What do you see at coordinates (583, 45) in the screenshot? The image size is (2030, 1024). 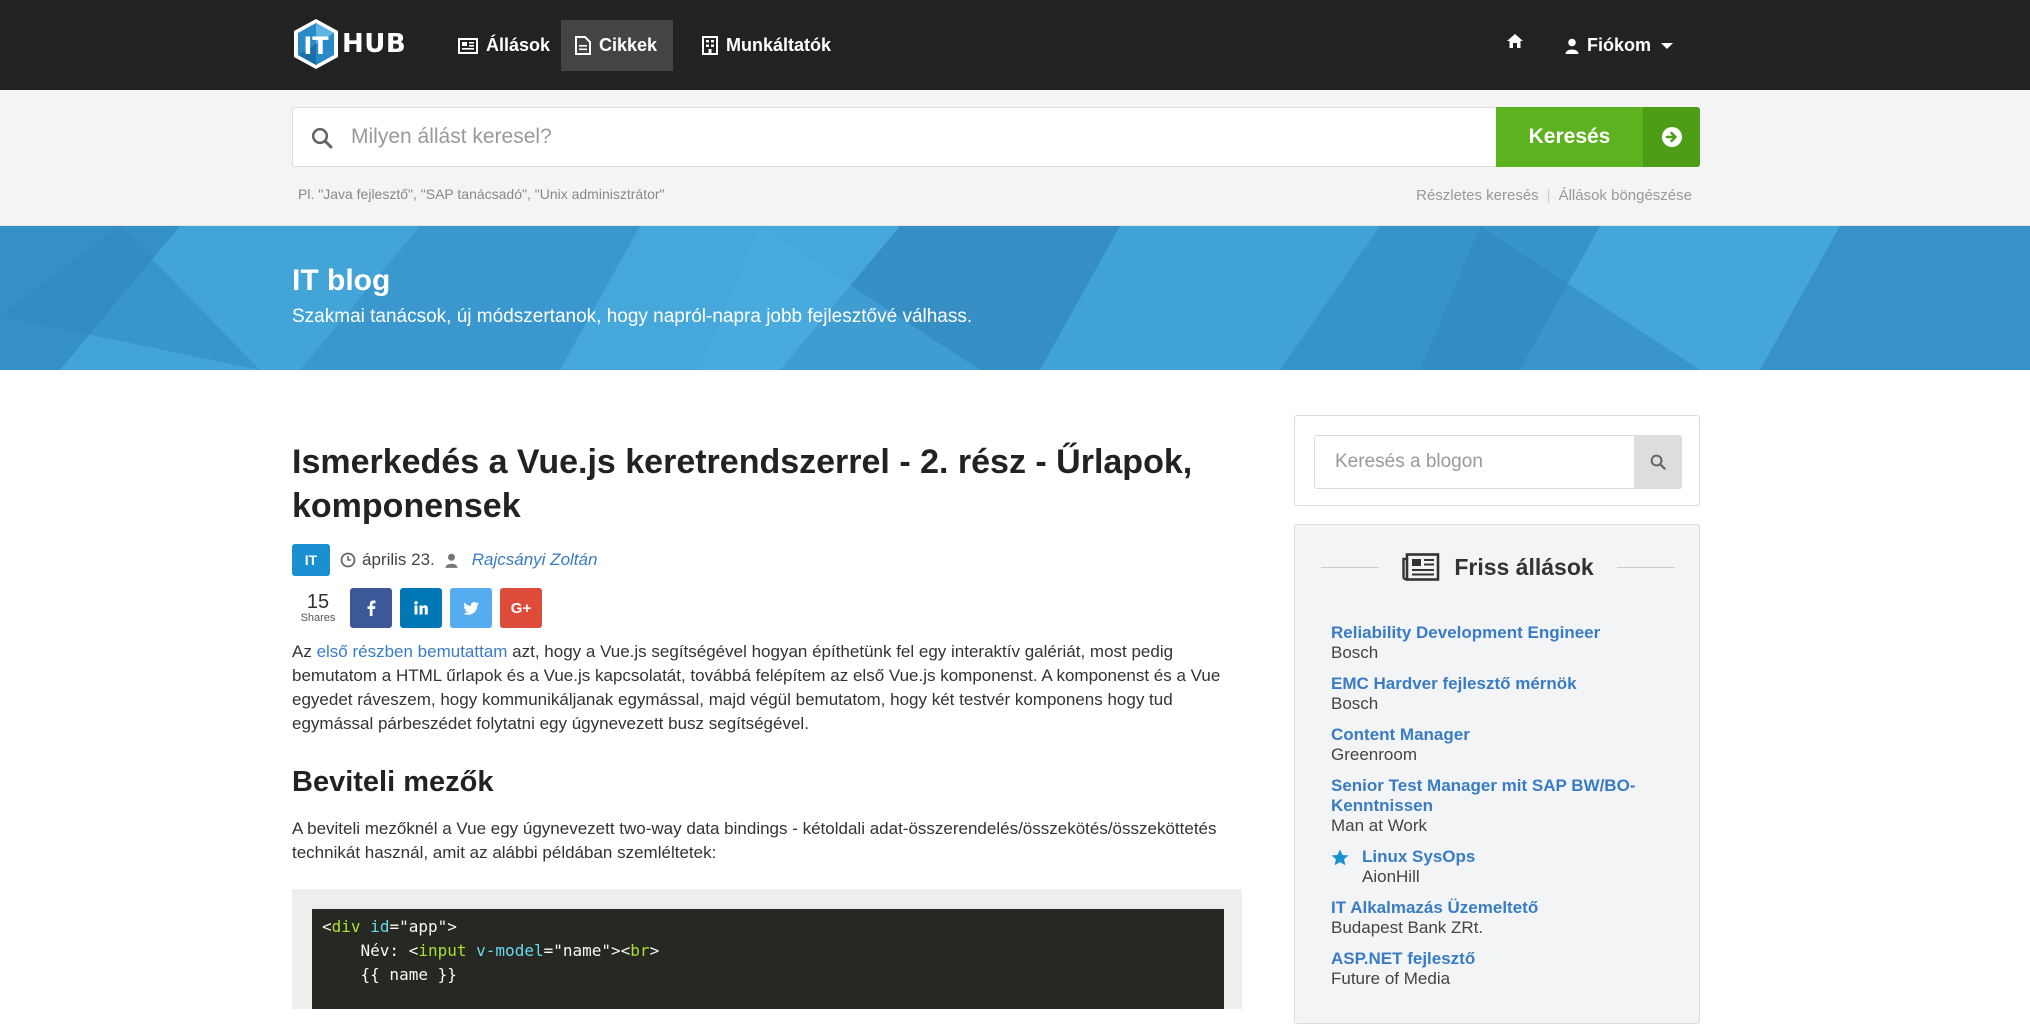 I see `document-icon` at bounding box center [583, 45].